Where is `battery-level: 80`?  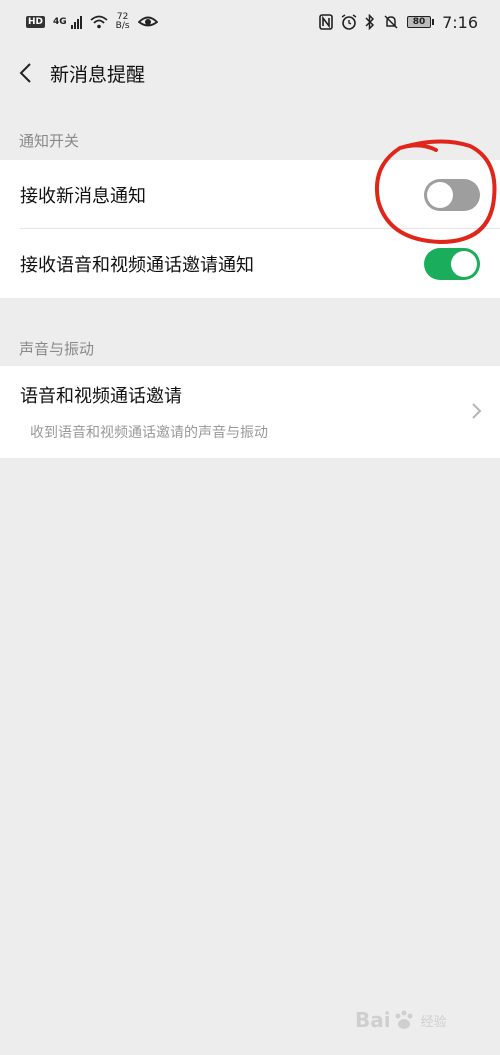 battery-level: 80 is located at coordinates (419, 22).